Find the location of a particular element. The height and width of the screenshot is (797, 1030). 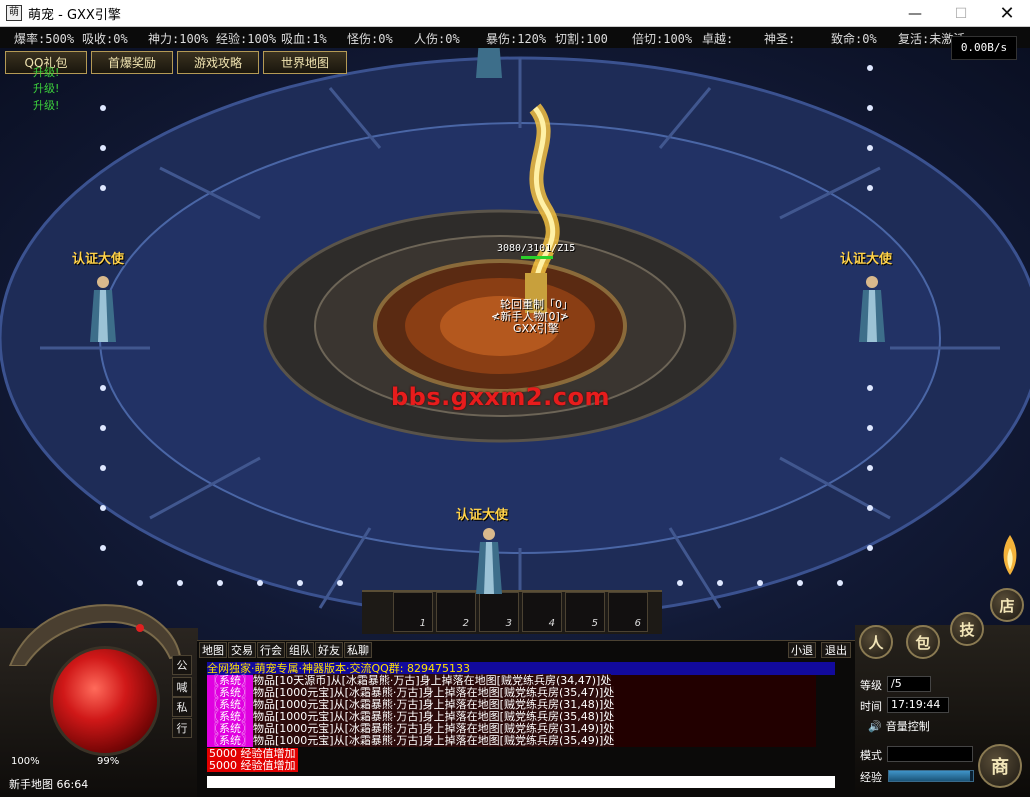

hotbar-slot-6: 6 is located at coordinates (628, 612).